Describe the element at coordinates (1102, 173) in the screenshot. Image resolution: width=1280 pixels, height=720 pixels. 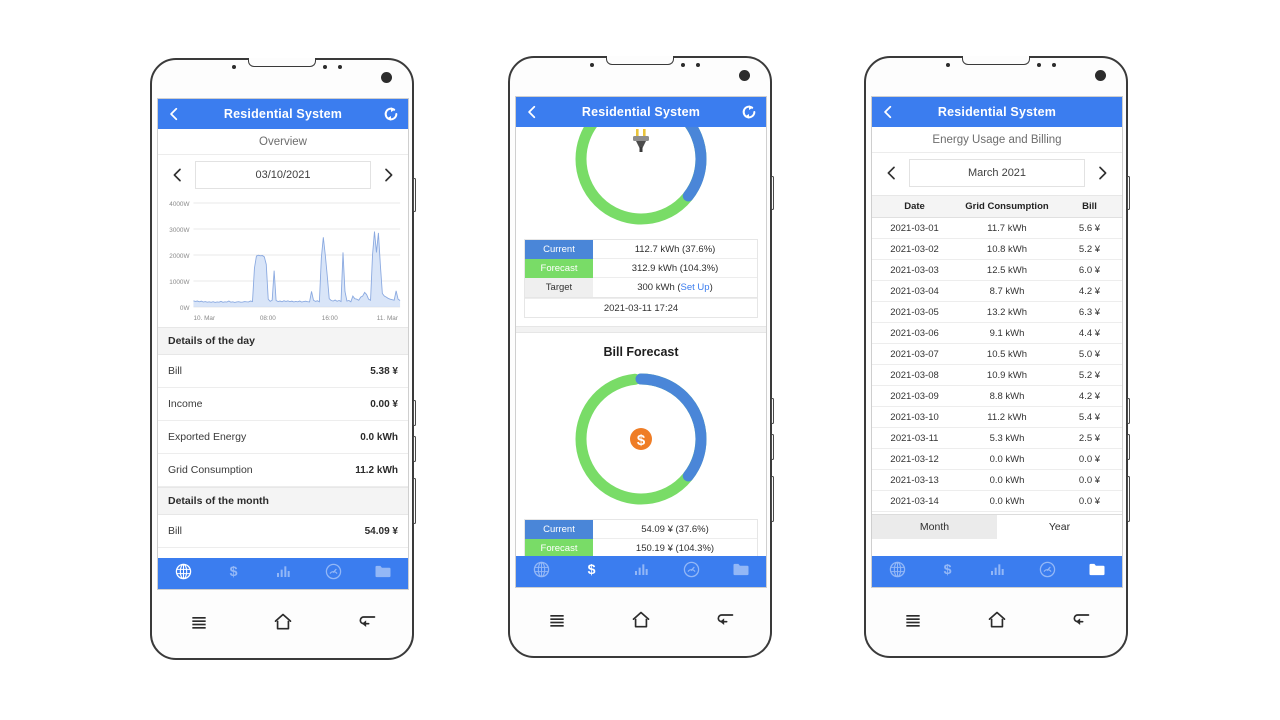
I see `next-month-button` at that location.